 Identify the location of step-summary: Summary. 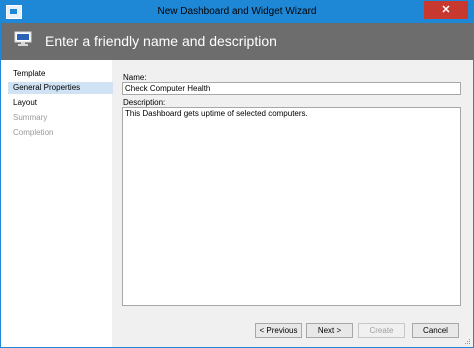
(30, 117).